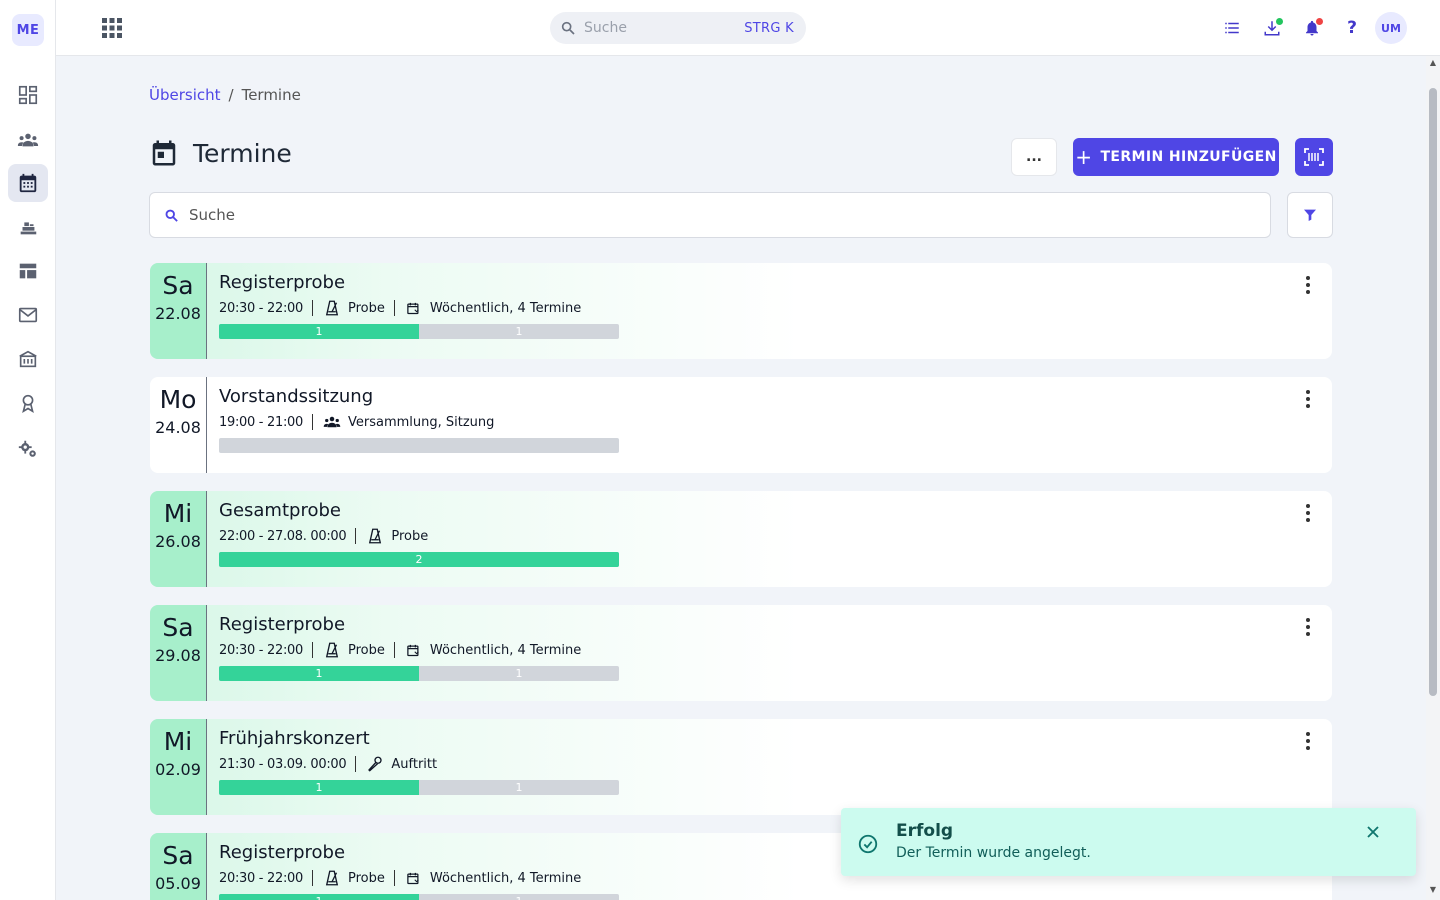 This screenshot has height=900, width=1440. I want to click on notifications-button, so click(1312, 28).